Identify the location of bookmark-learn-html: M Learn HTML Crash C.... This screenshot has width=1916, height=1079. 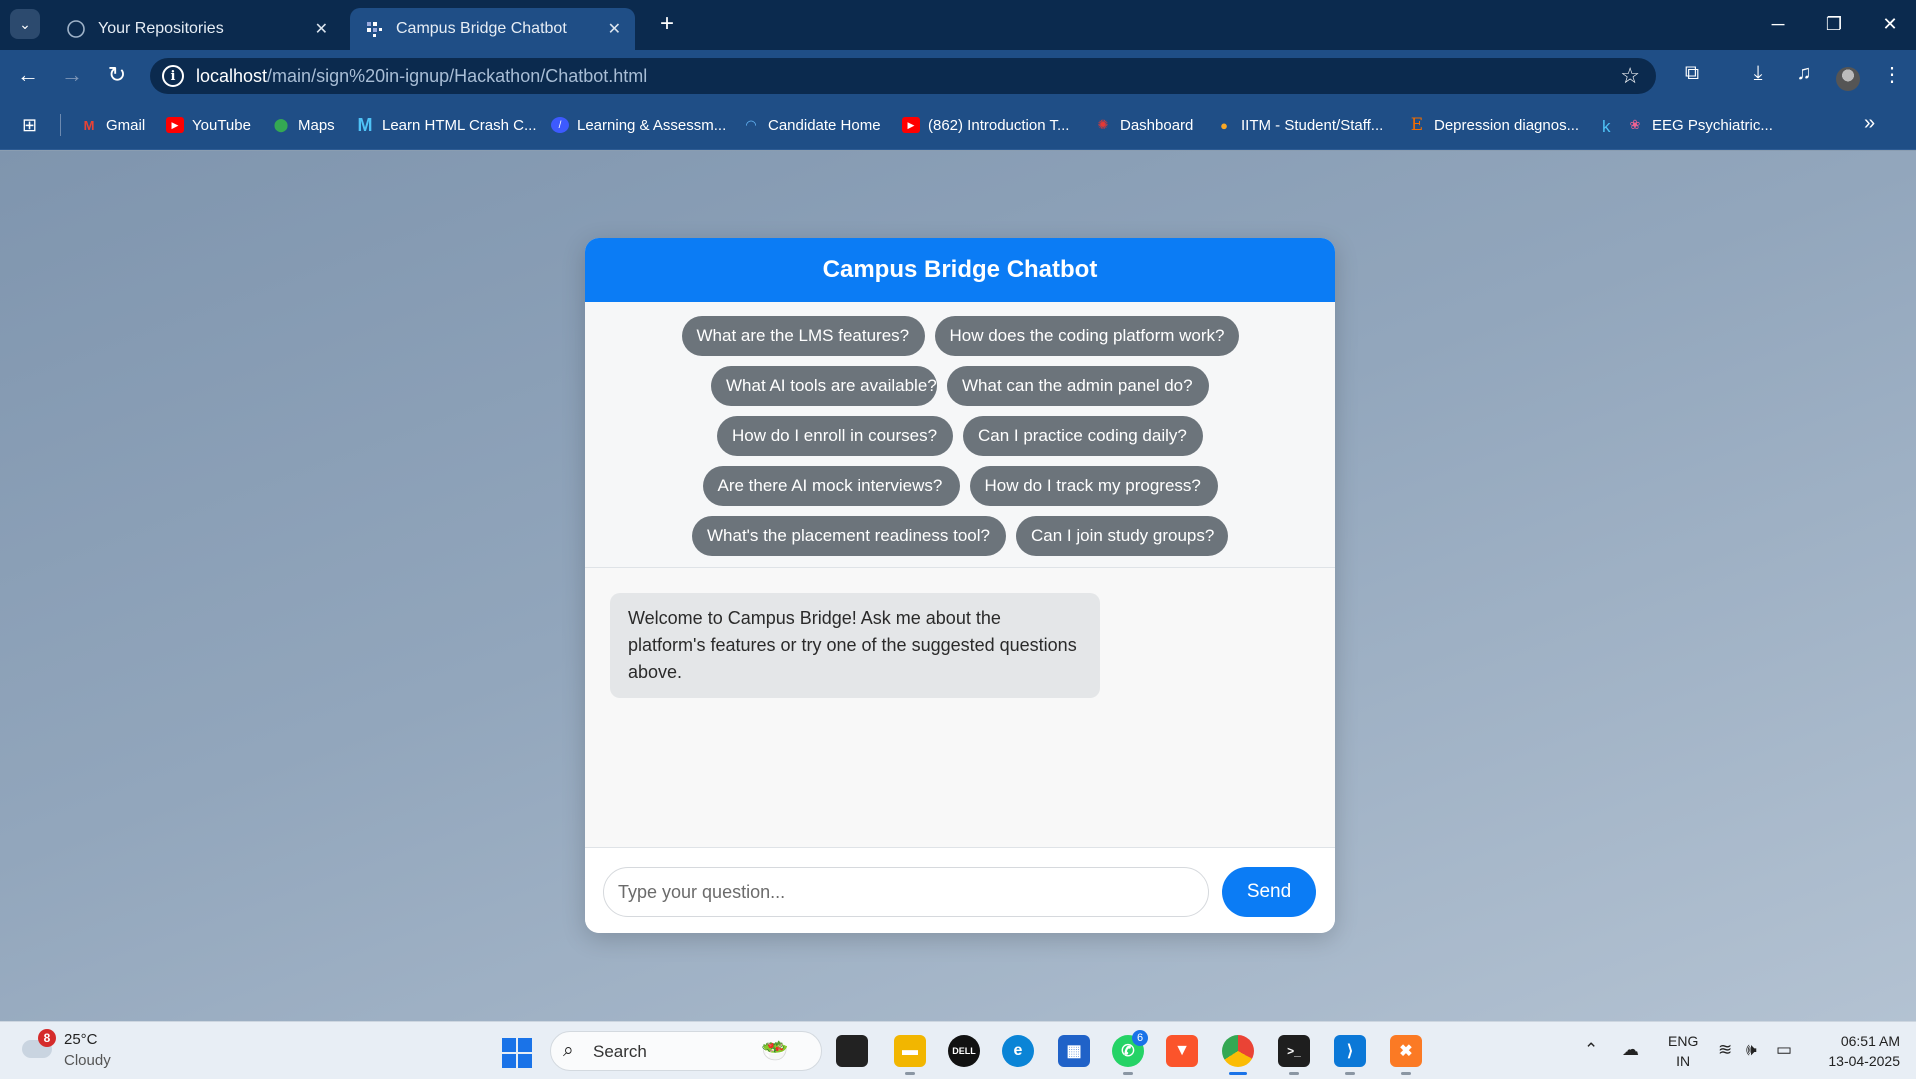
(446, 125).